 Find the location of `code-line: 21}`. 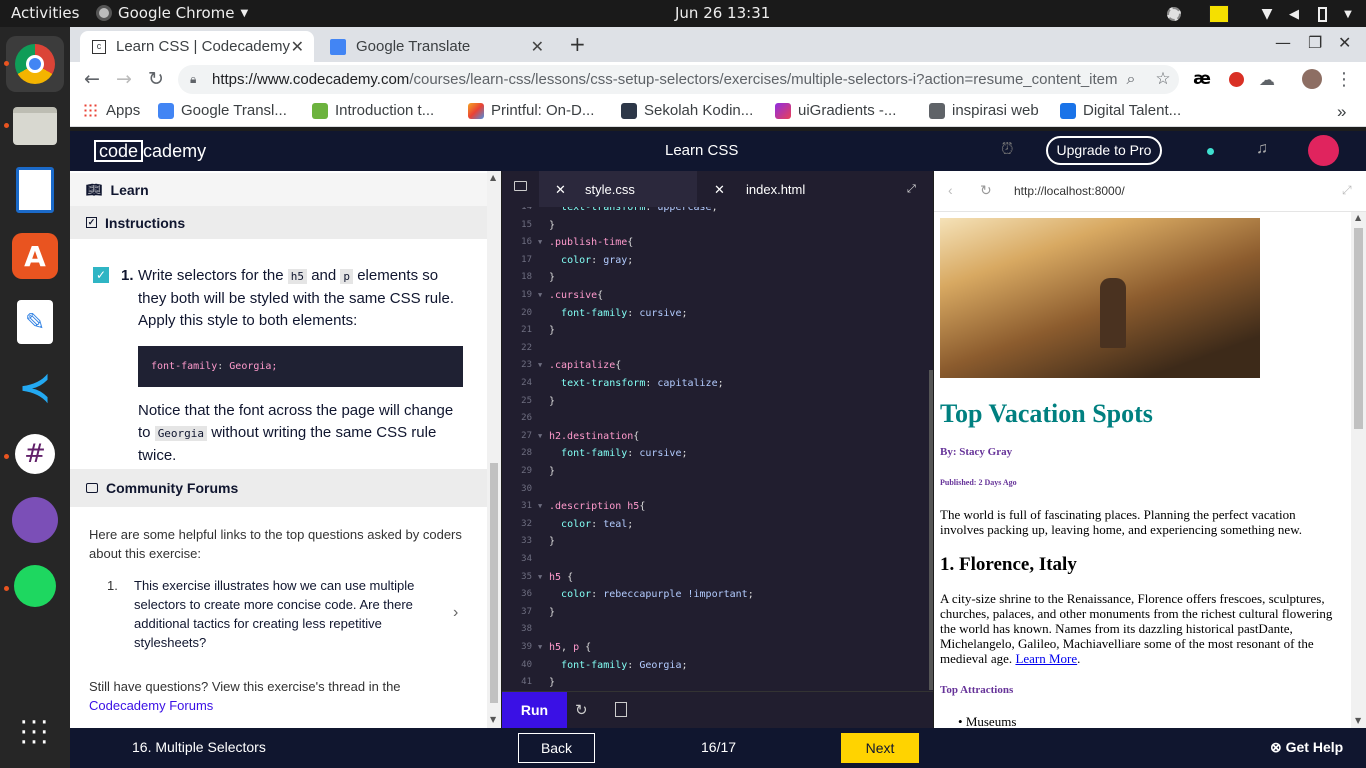

code-line: 21} is located at coordinates (717, 330).